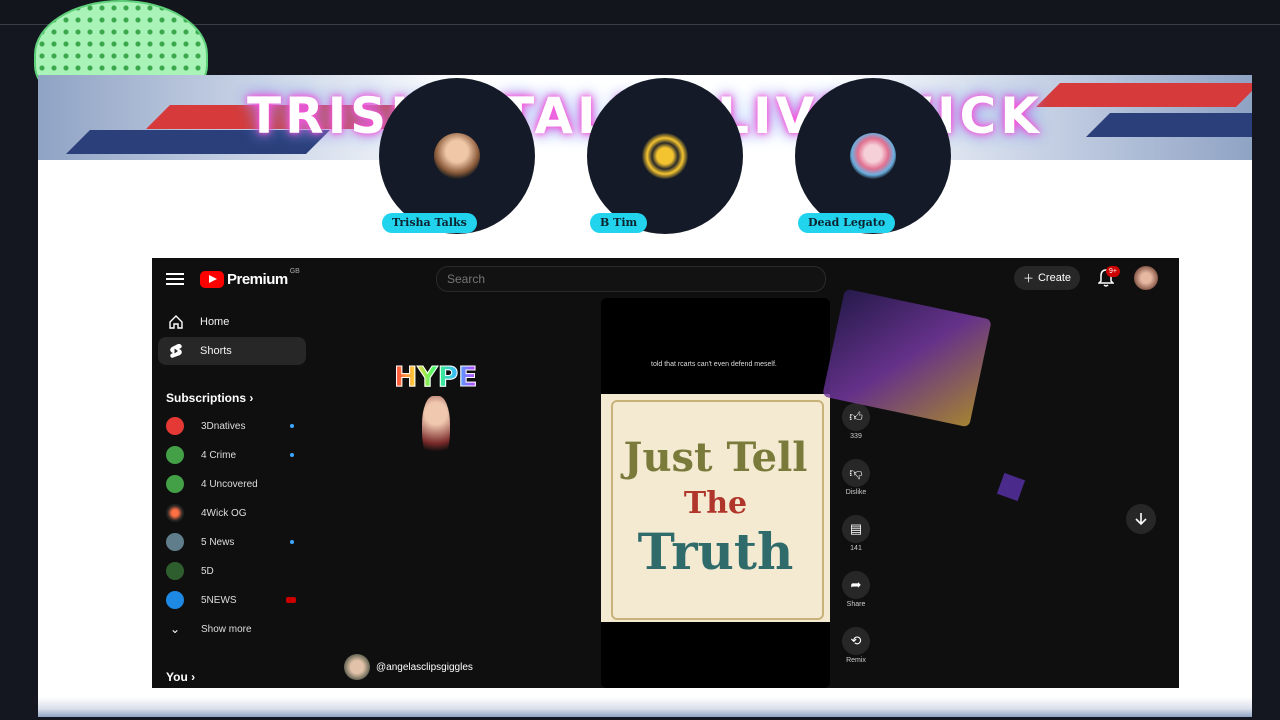  Describe the element at coordinates (218, 542) in the screenshot. I see `channel-name: 5 News` at that location.